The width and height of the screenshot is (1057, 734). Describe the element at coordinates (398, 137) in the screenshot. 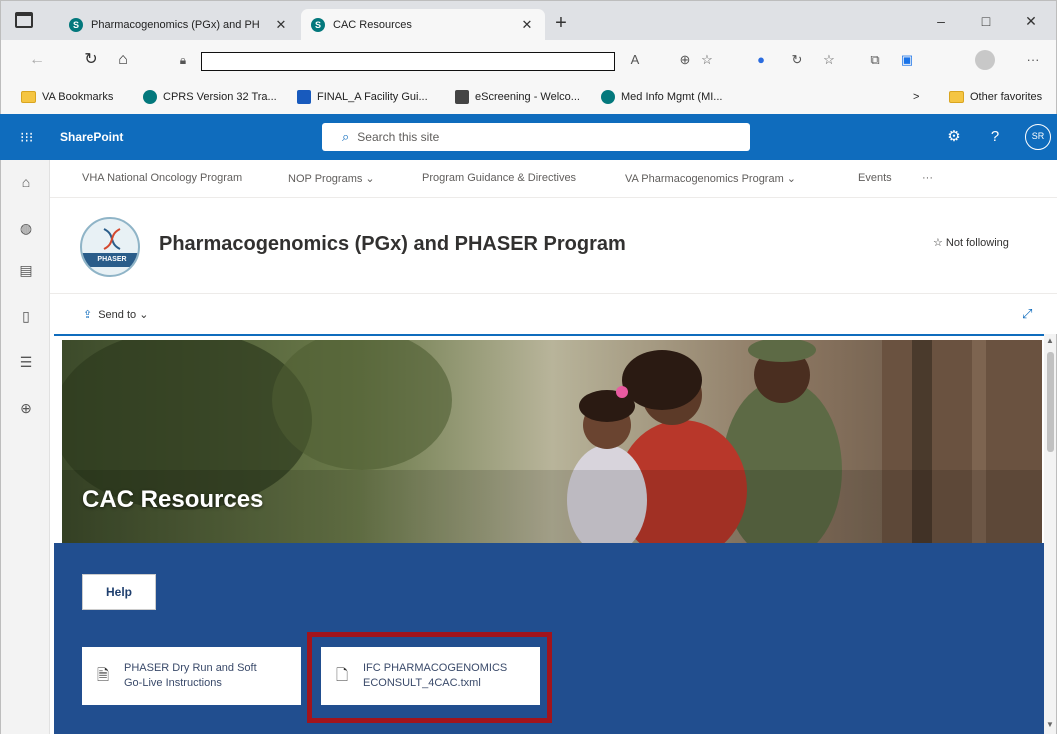

I see `search-placeholder: Search this site` at that location.